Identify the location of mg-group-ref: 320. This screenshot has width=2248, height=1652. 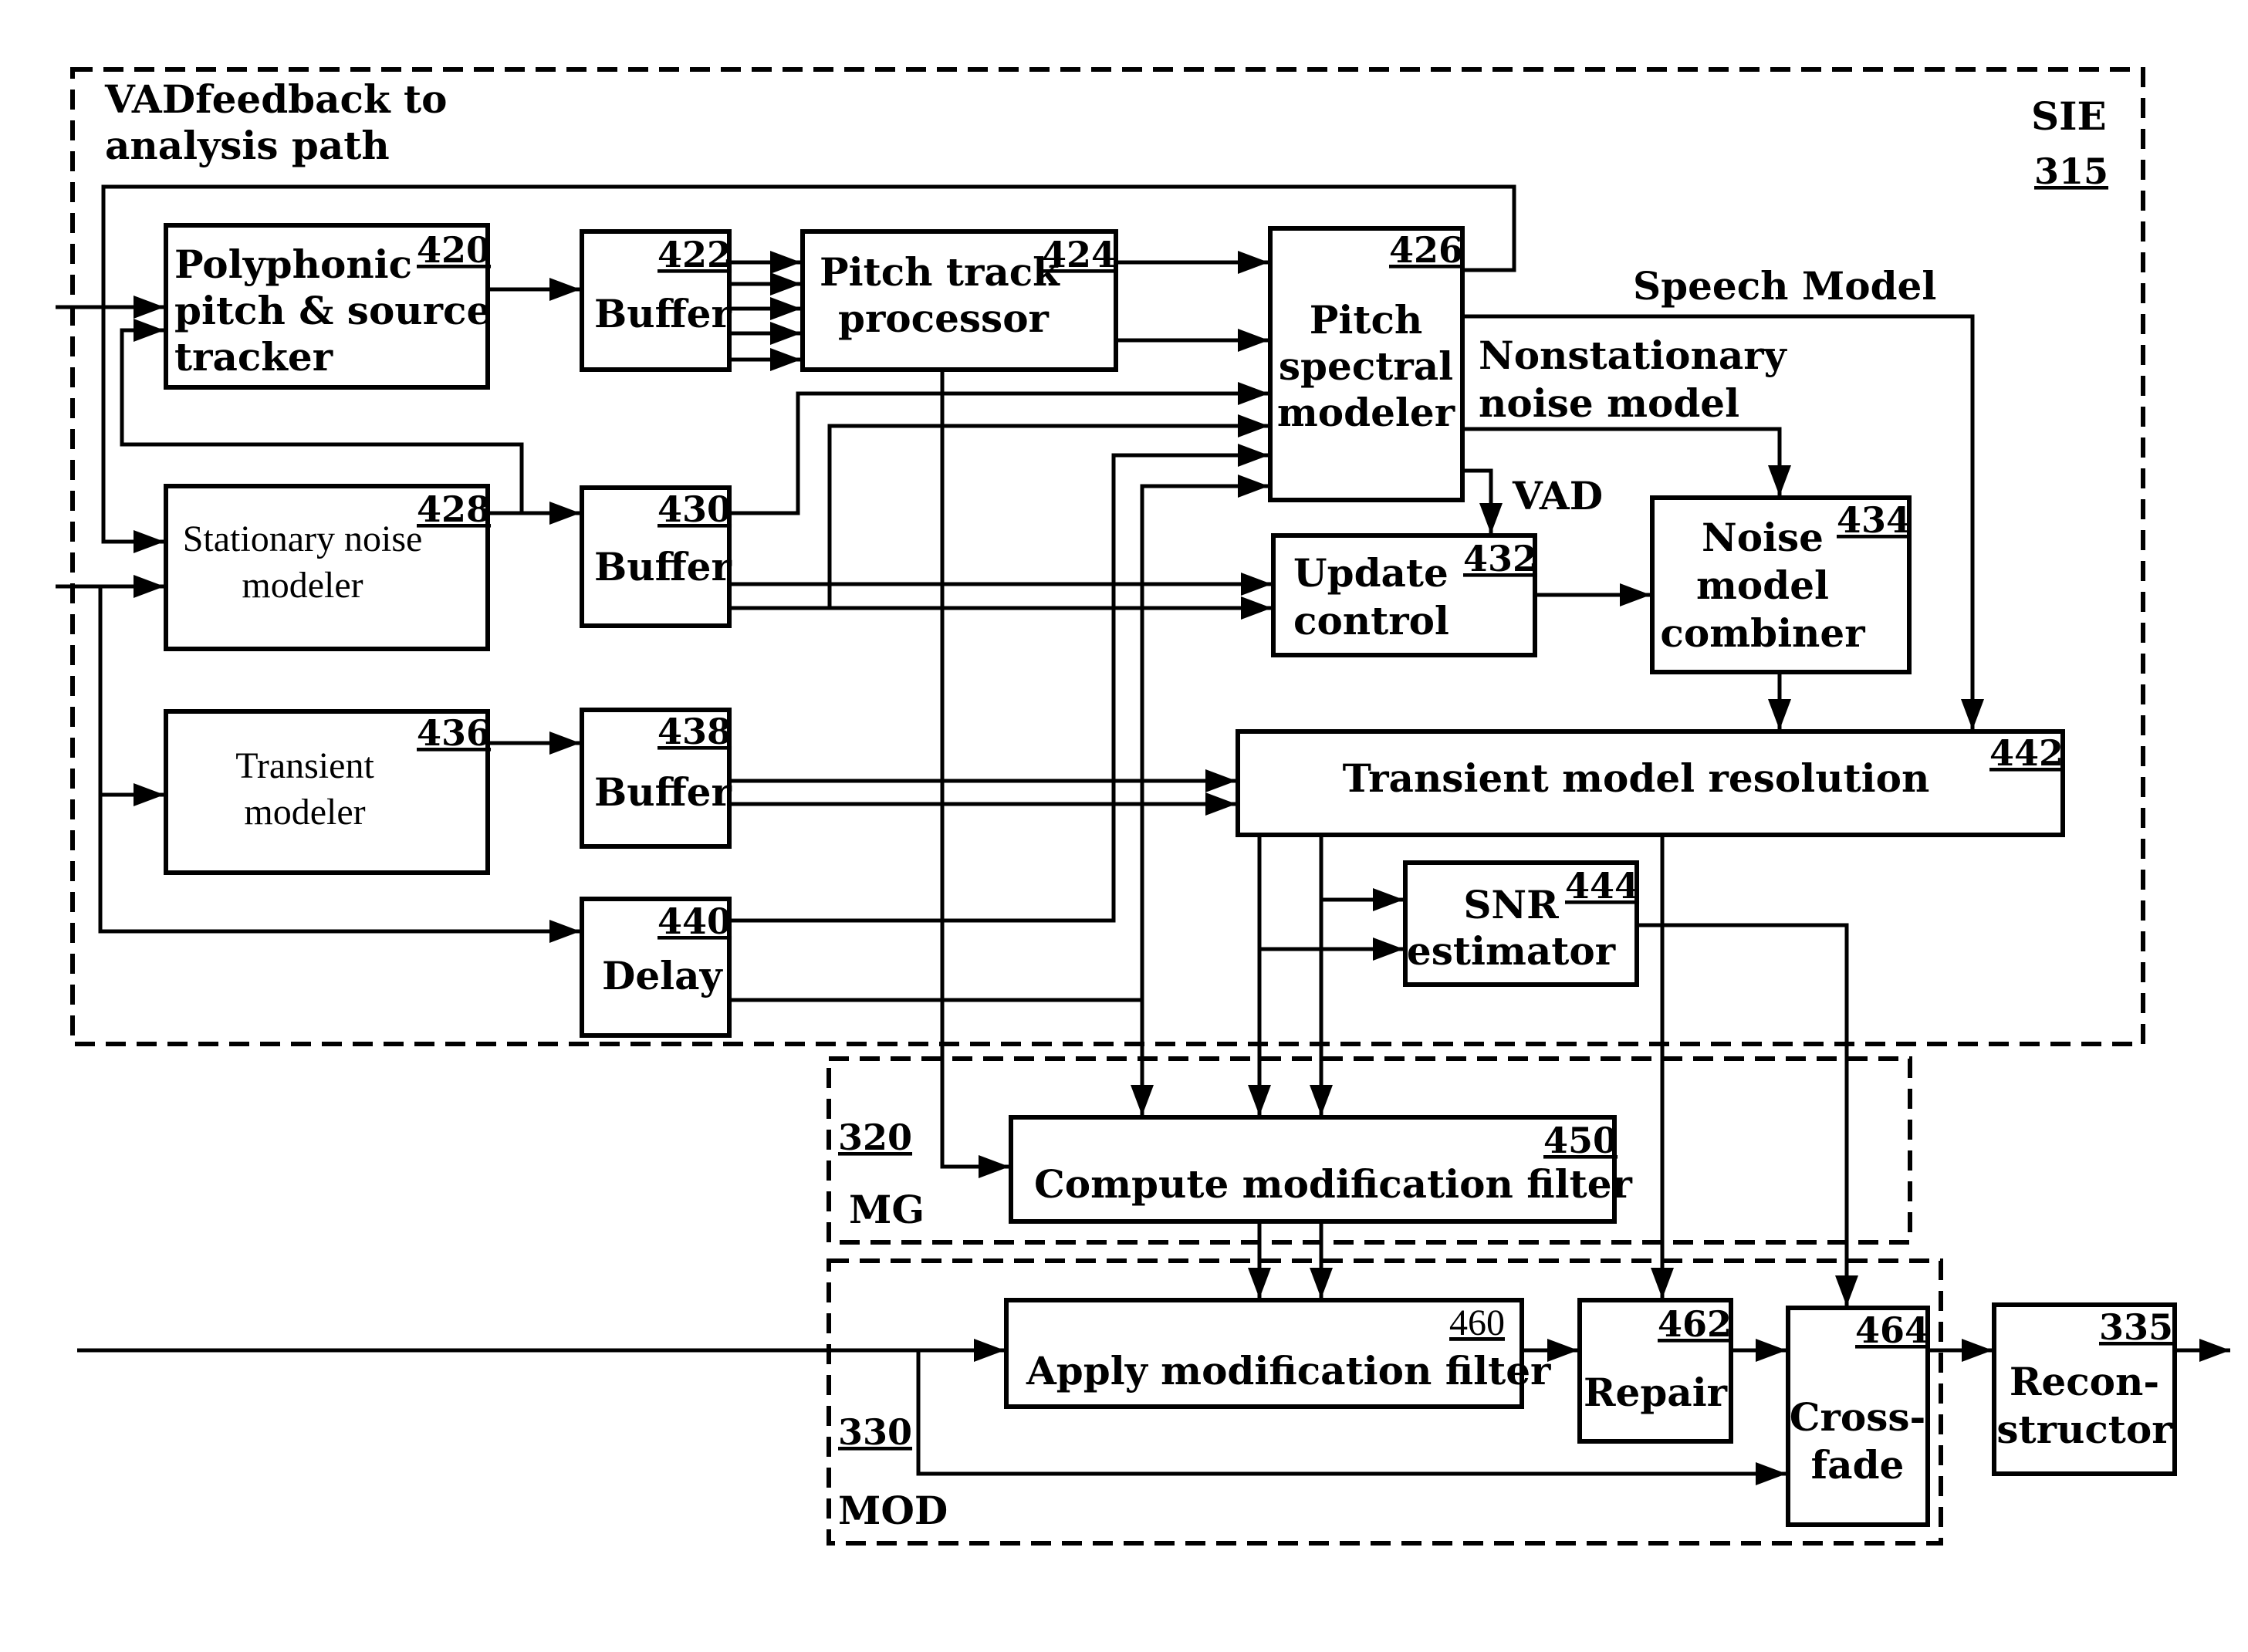
(875, 1137).